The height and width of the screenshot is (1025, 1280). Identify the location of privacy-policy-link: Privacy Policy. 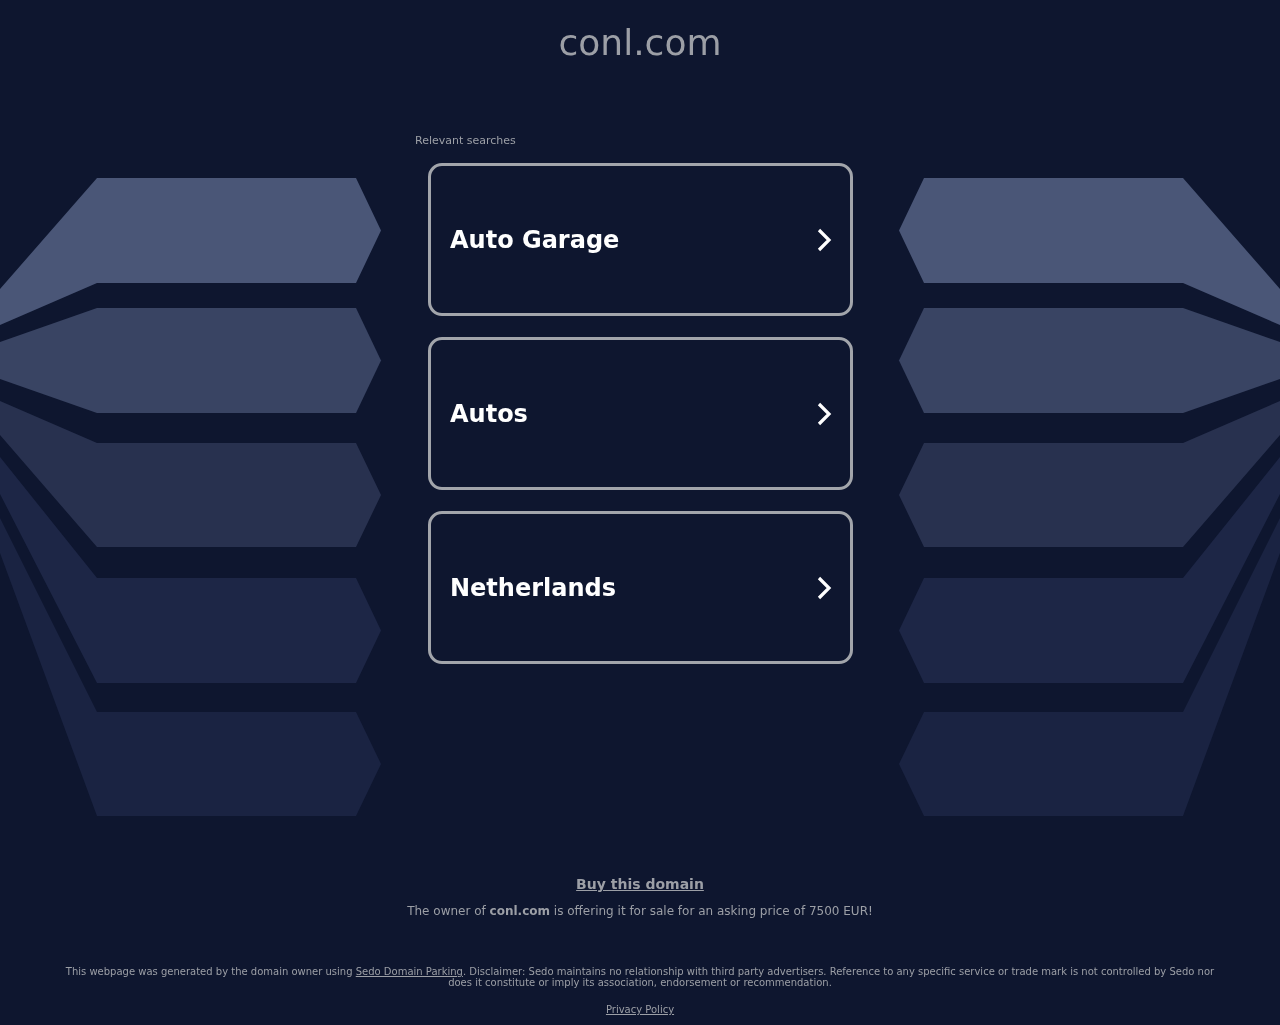
(640, 1010).